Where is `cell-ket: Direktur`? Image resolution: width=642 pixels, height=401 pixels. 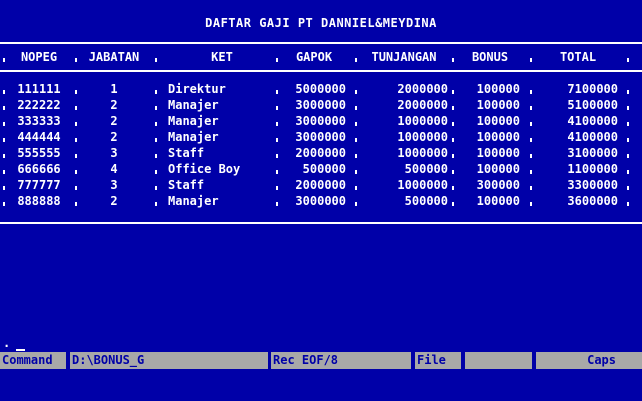
cell-ket: Direktur is located at coordinates (197, 89).